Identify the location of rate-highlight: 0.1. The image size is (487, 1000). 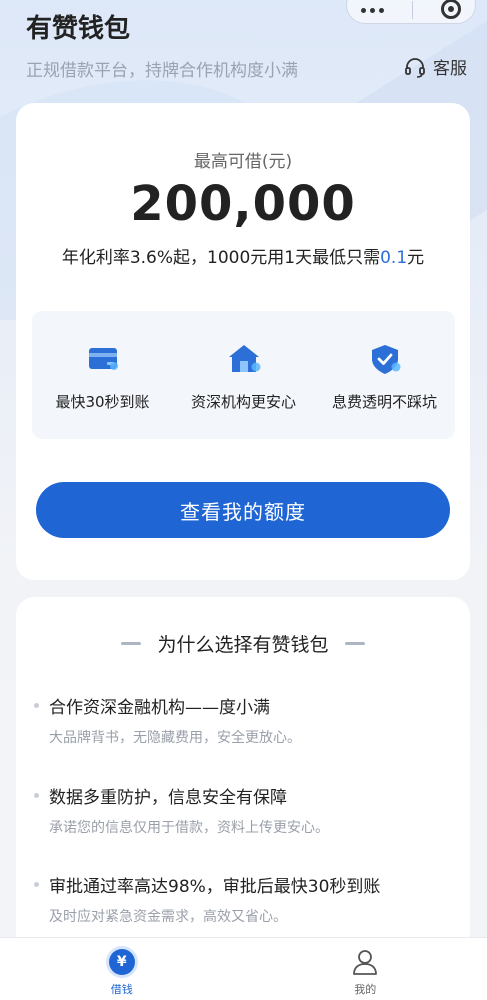
(394, 258).